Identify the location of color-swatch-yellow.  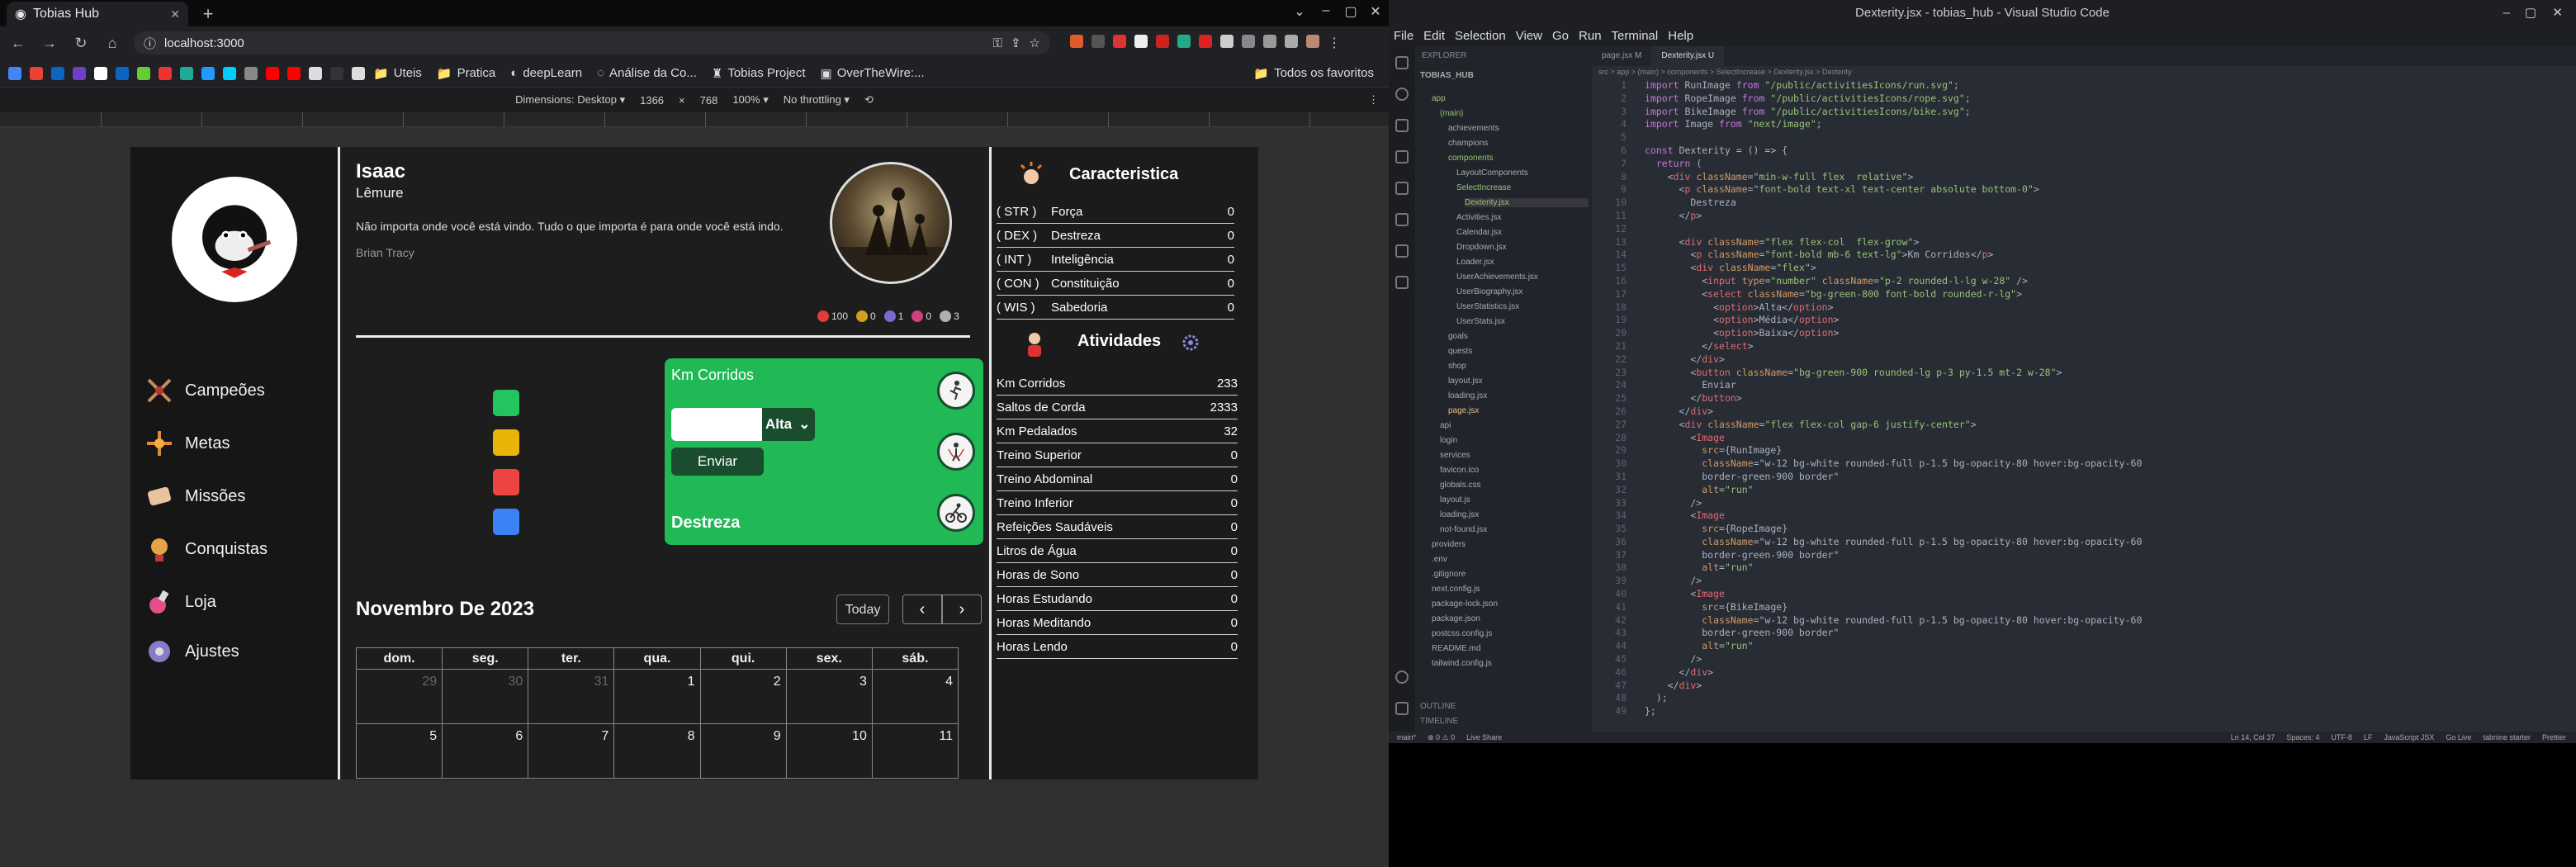
(506, 442).